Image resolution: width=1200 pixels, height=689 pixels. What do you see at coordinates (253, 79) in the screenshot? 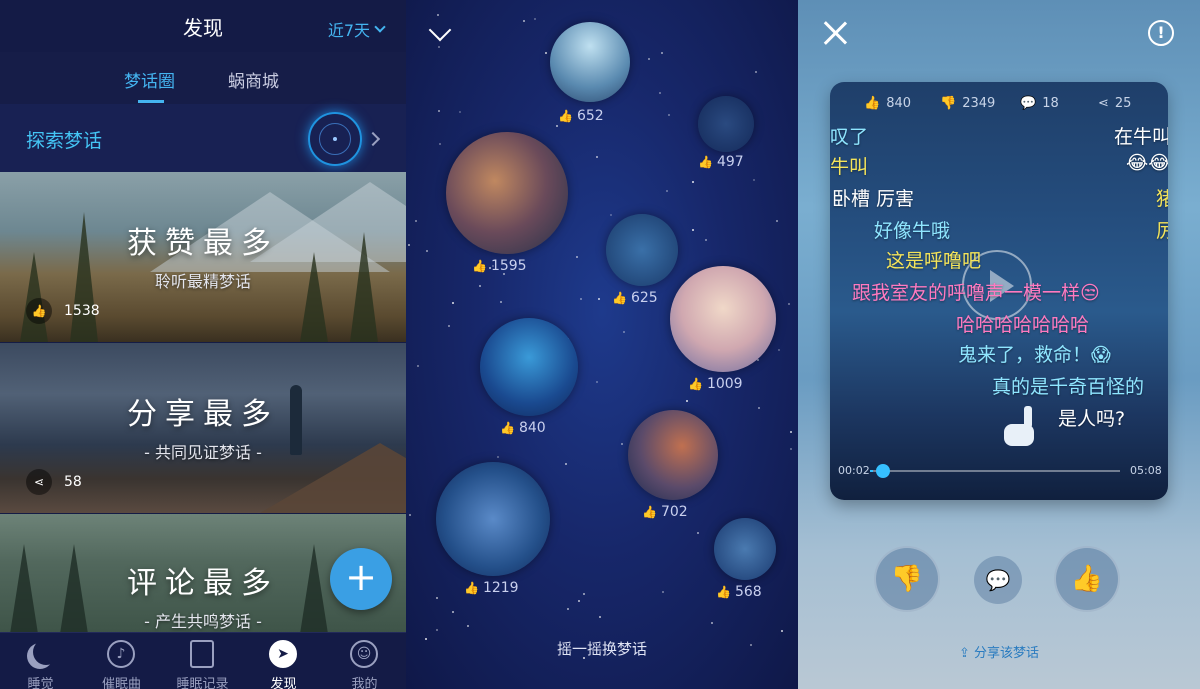
I see `tab-snail-shop: 蜗商城` at bounding box center [253, 79].